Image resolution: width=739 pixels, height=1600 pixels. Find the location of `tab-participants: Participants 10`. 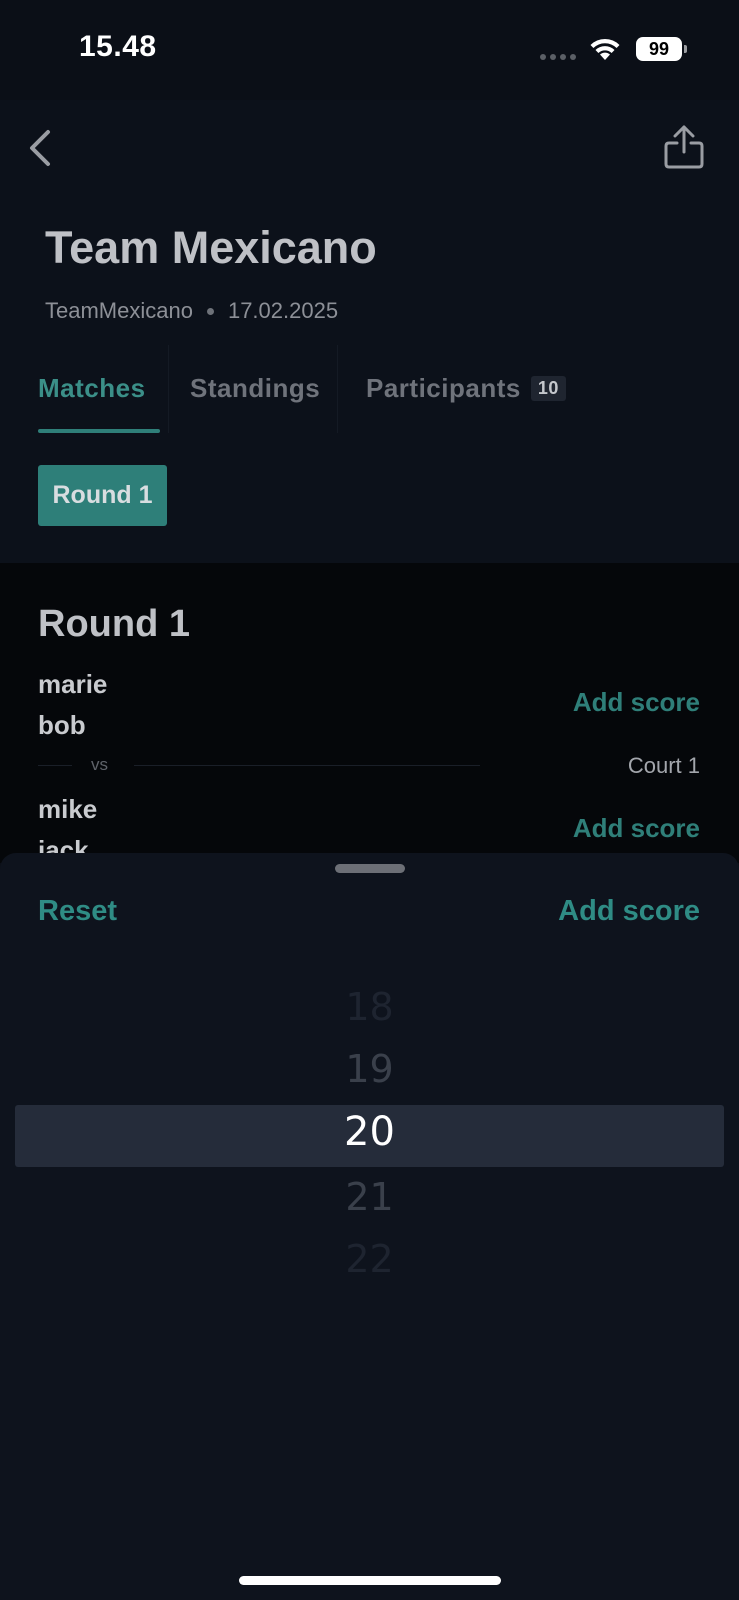

tab-participants: Participants 10 is located at coordinates (466, 388).